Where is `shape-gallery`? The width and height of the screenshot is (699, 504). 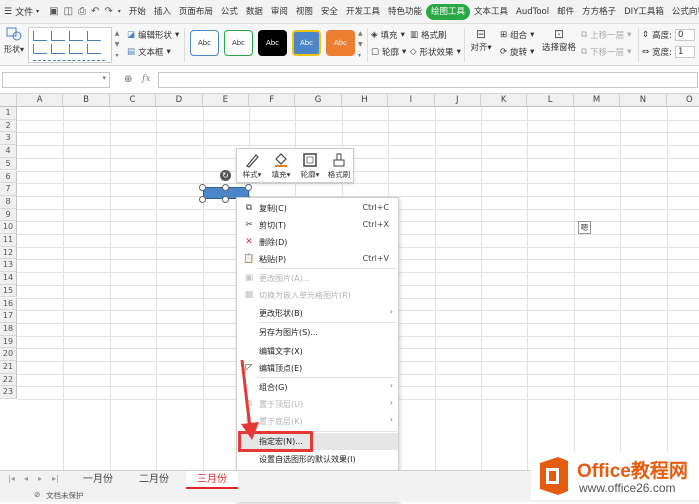 shape-gallery is located at coordinates (70, 45).